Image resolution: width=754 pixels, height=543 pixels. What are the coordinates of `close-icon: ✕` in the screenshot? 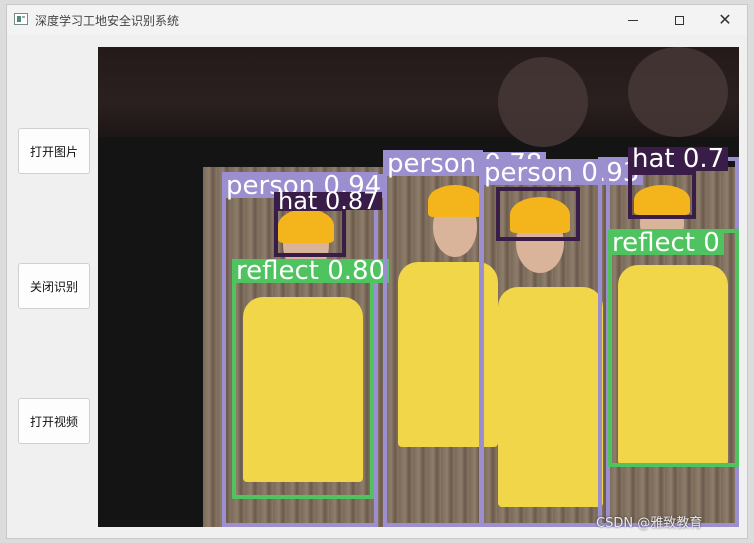 It's located at (725, 19).